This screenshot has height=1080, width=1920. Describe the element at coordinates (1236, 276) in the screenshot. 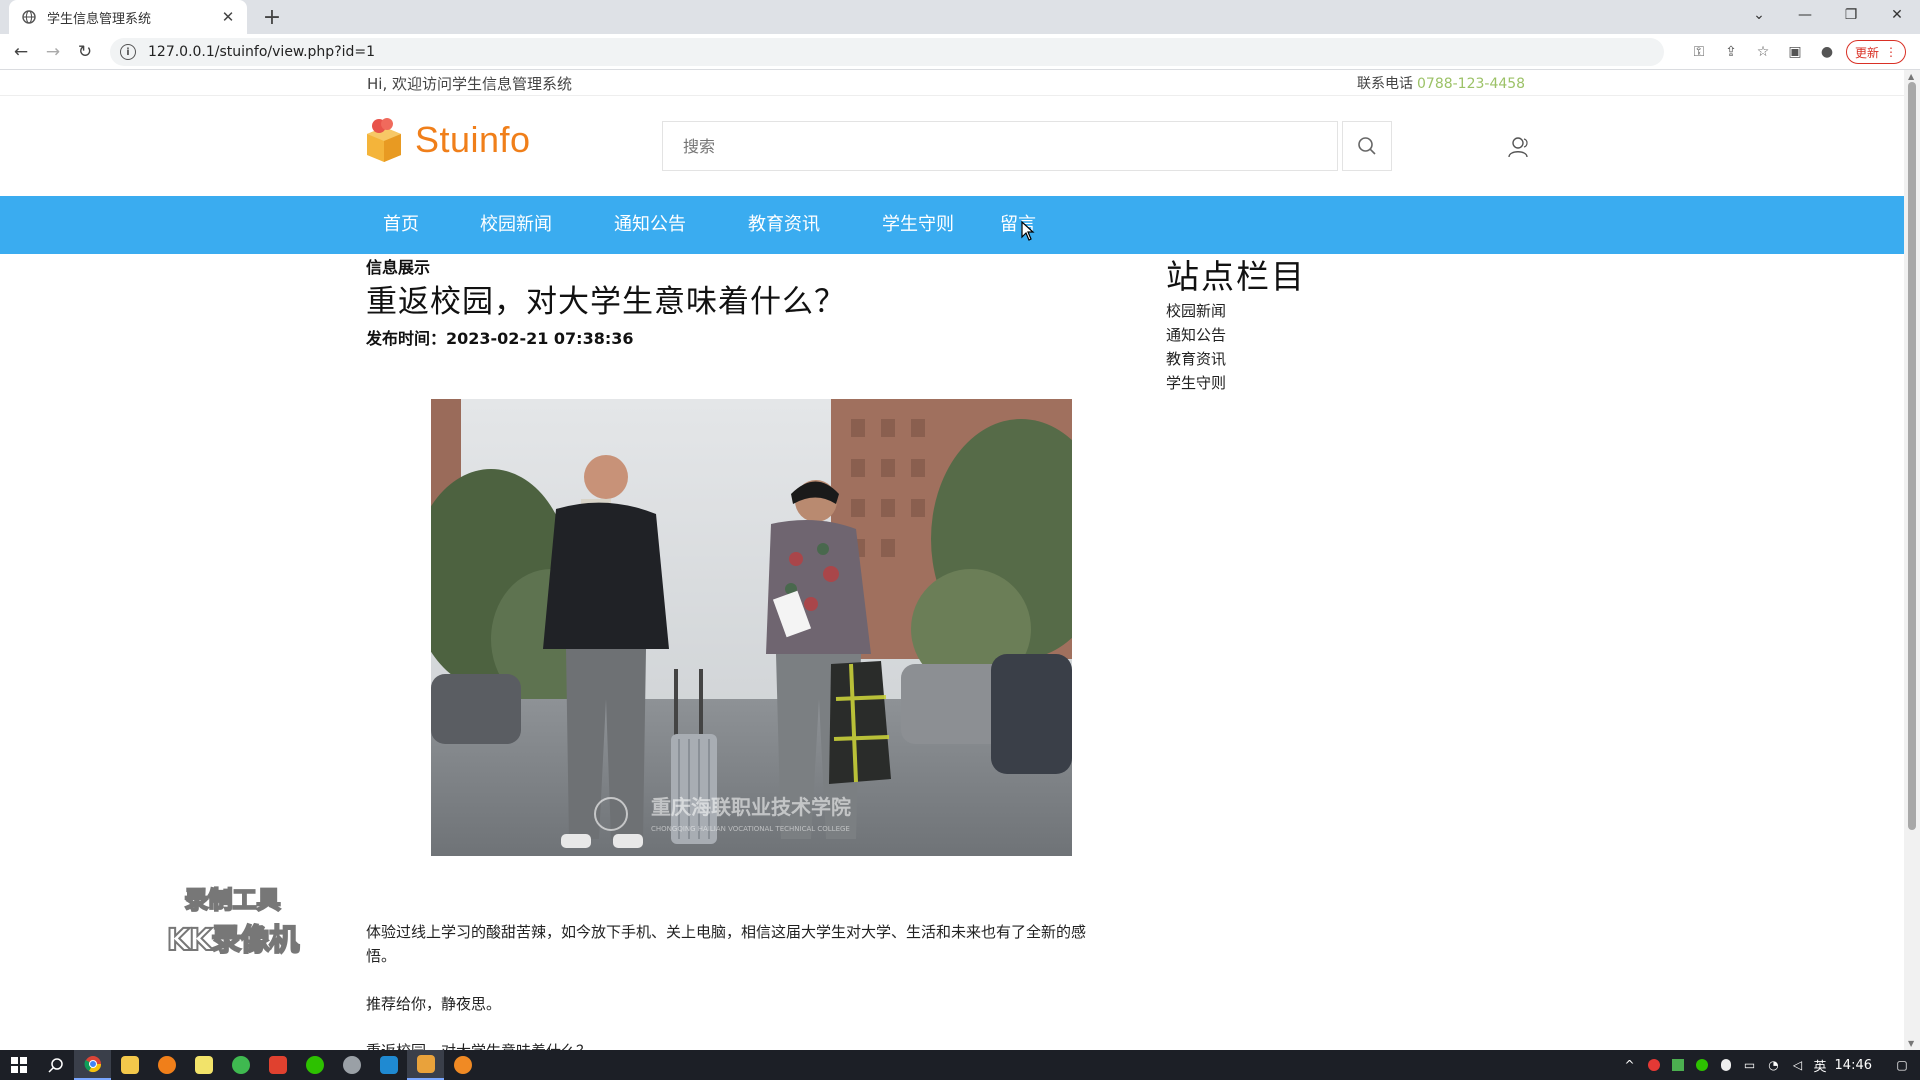

I see `sidebar-title: 站点栏目` at that location.